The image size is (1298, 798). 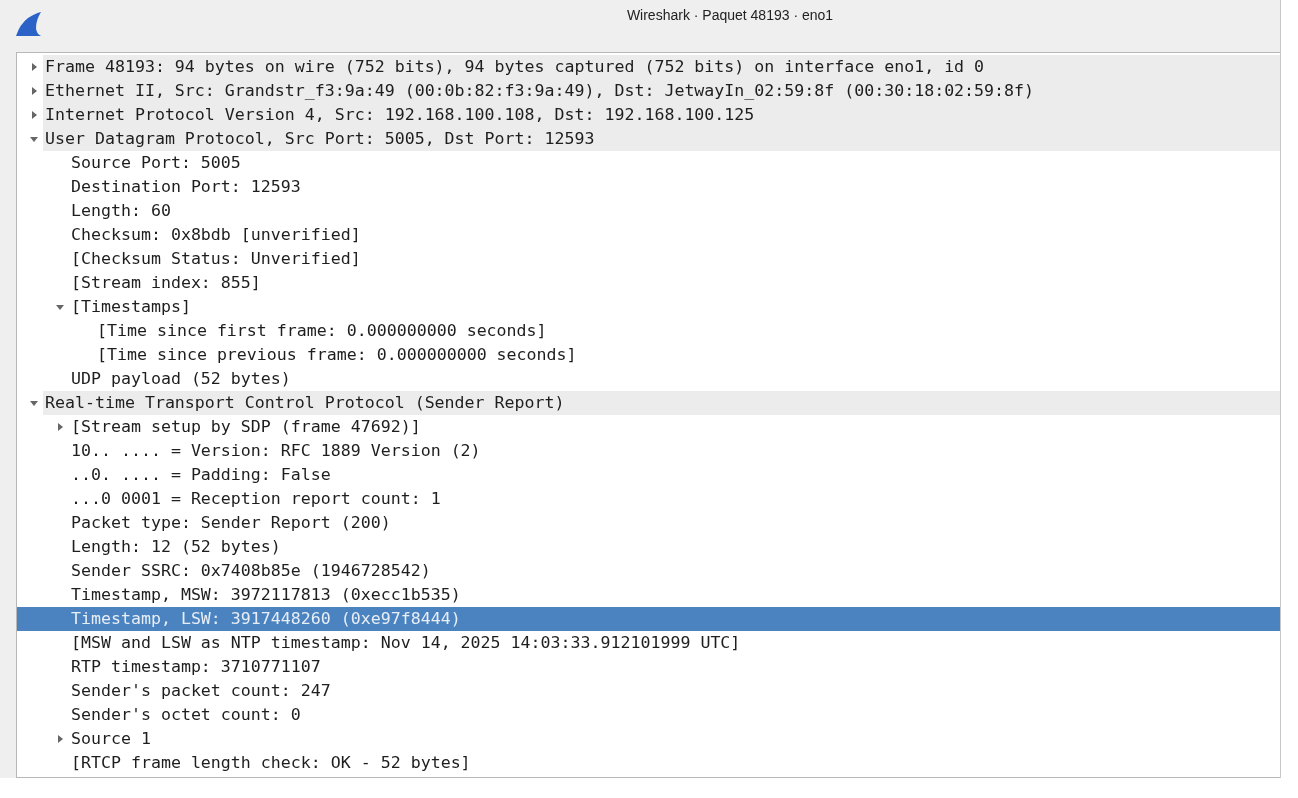 What do you see at coordinates (648, 283) in the screenshot?
I see `tree-row: [Stream index: 855]` at bounding box center [648, 283].